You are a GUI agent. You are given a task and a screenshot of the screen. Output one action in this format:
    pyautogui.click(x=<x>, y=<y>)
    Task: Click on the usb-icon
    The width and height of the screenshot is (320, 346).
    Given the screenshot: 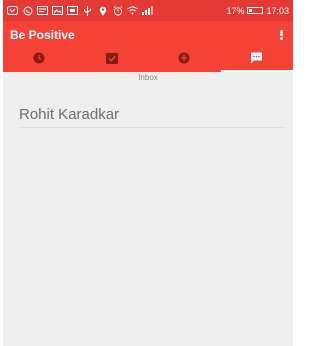 What is the action you would take?
    pyautogui.click(x=87, y=10)
    